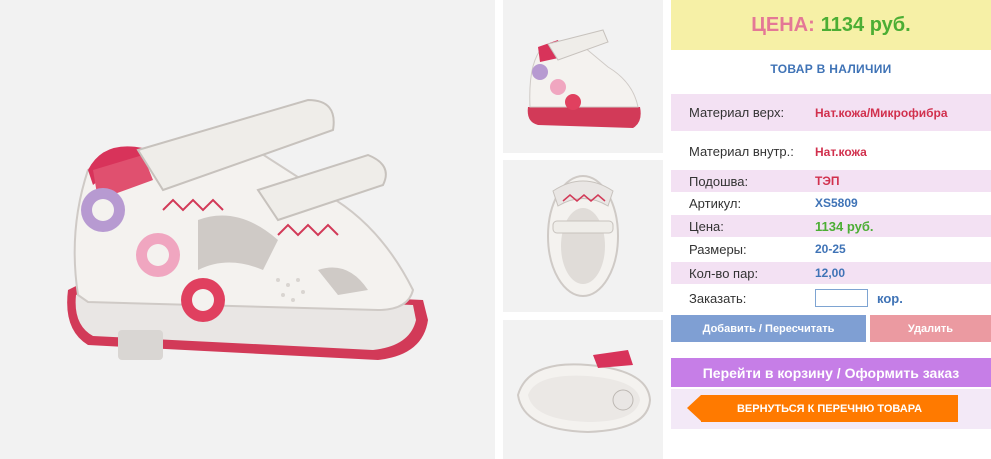 This screenshot has height=459, width=991. What do you see at coordinates (718, 298) in the screenshot?
I see `order-label: Заказать:` at bounding box center [718, 298].